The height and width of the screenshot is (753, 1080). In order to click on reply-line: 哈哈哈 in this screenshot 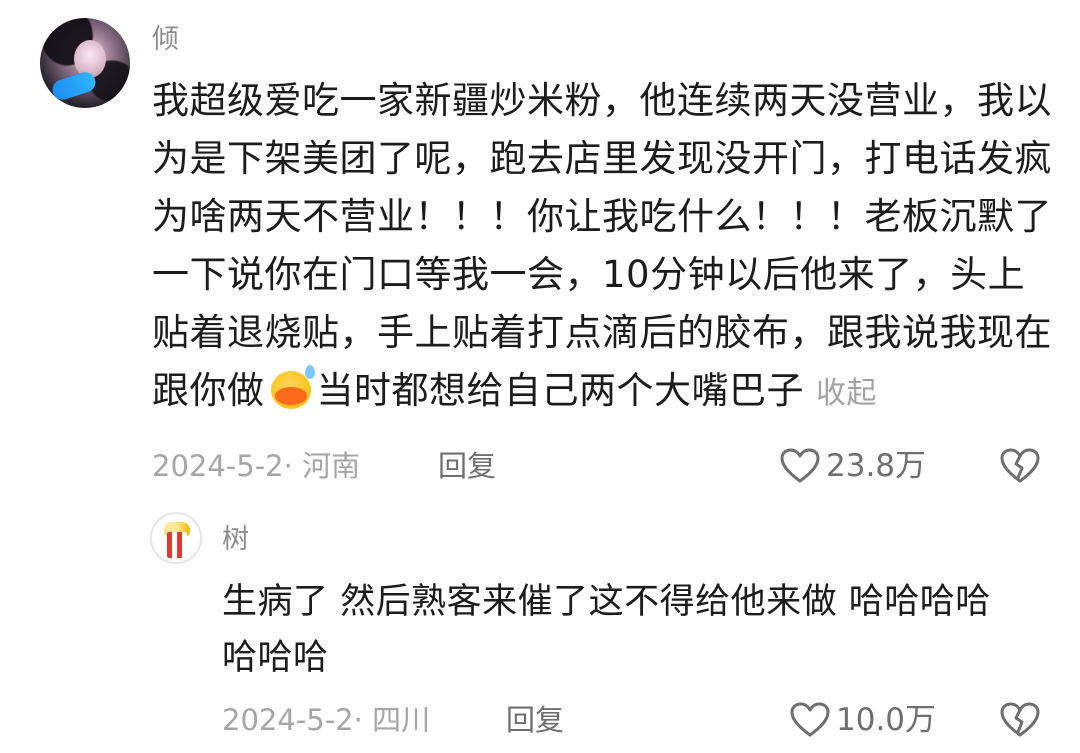, I will do `click(275, 658)`.